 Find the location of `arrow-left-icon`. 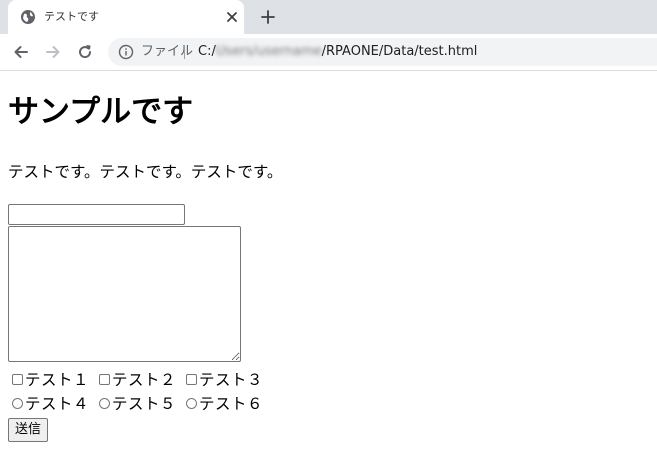

arrow-left-icon is located at coordinates (21, 52).